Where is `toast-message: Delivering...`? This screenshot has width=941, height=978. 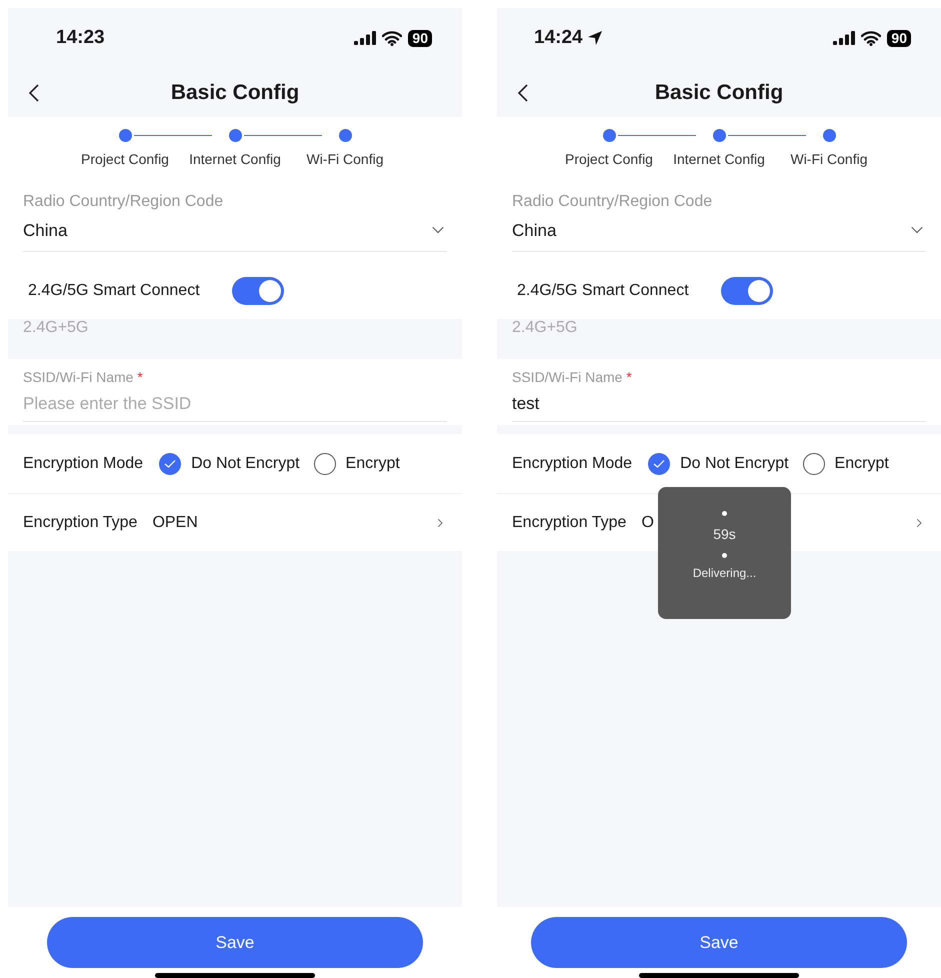
toast-message: Delivering... is located at coordinates (724, 573).